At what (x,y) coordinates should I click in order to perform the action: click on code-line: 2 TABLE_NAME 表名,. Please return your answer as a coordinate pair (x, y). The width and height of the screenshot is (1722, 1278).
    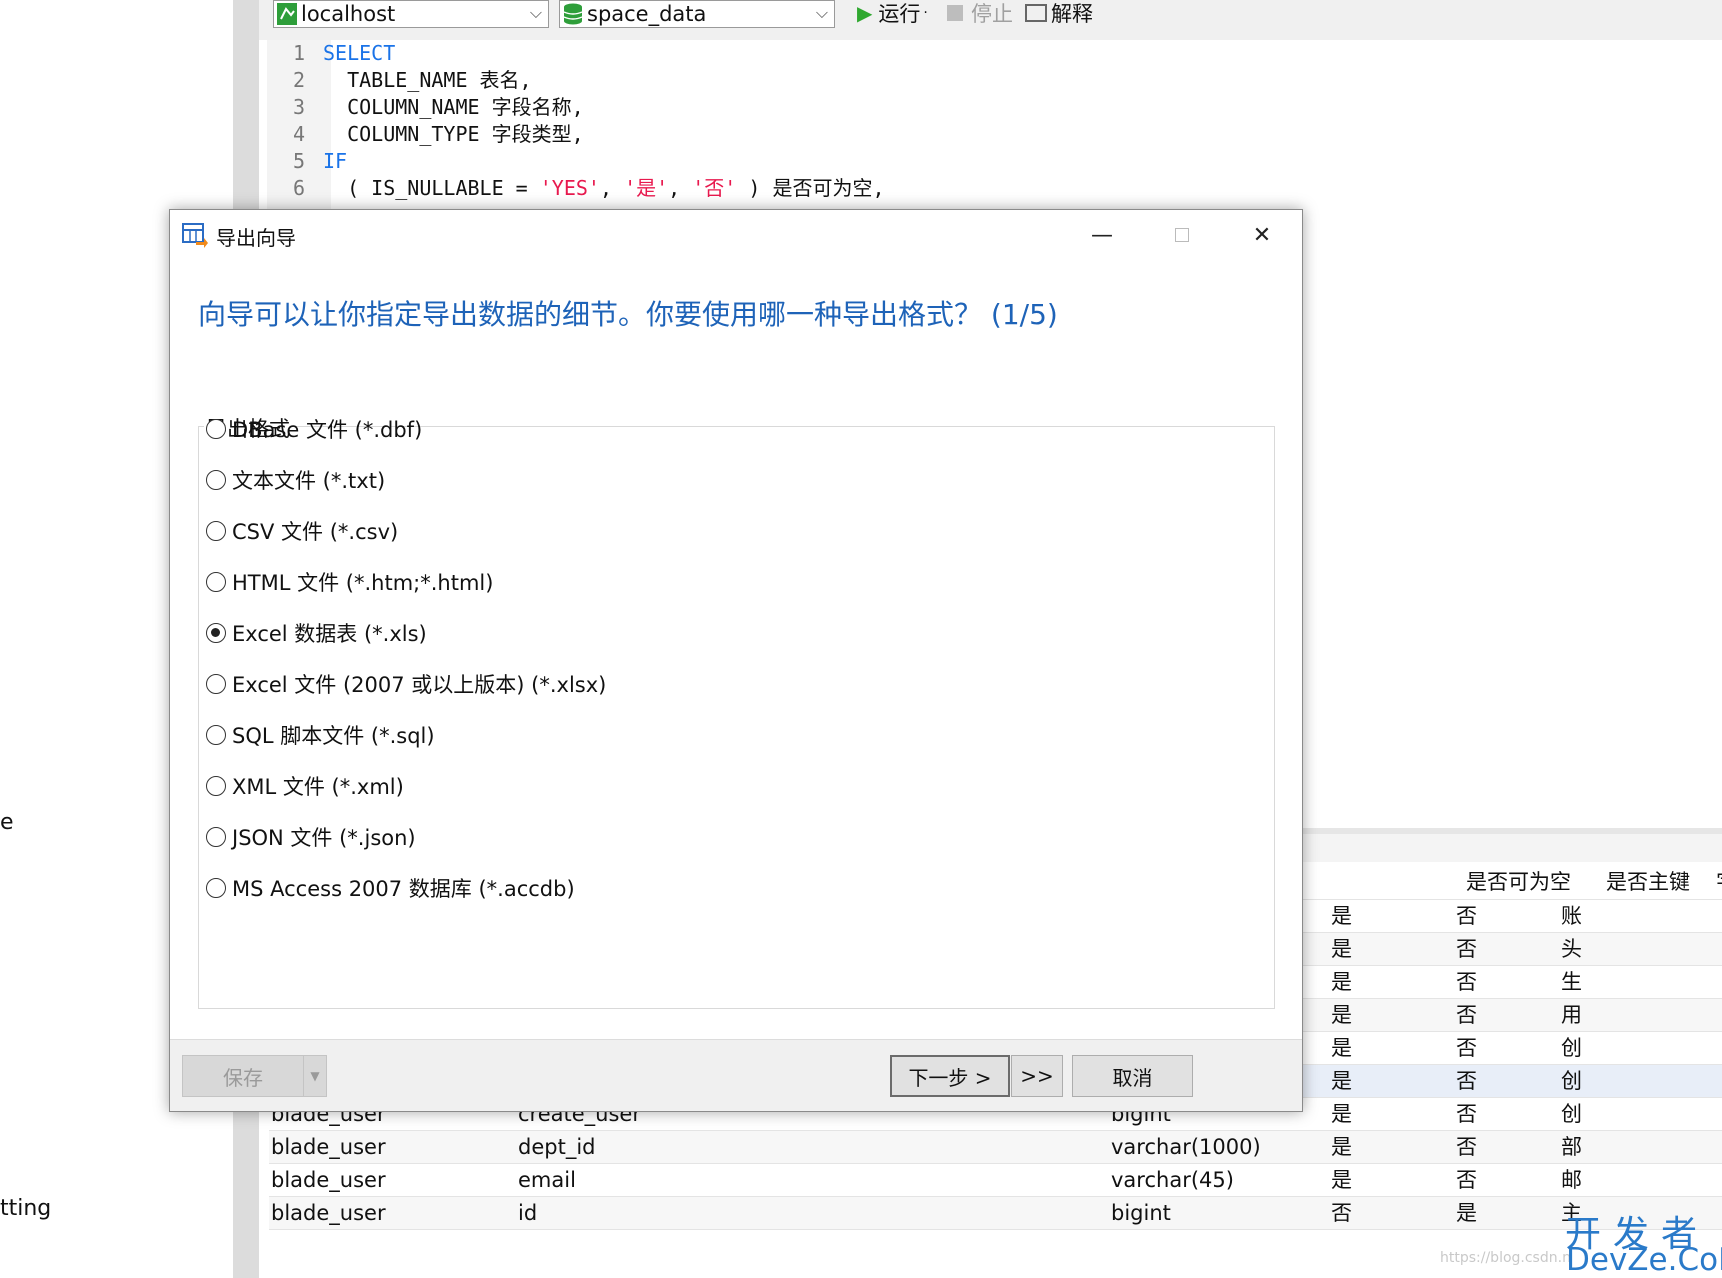
    Looking at the image, I should click on (399, 80).